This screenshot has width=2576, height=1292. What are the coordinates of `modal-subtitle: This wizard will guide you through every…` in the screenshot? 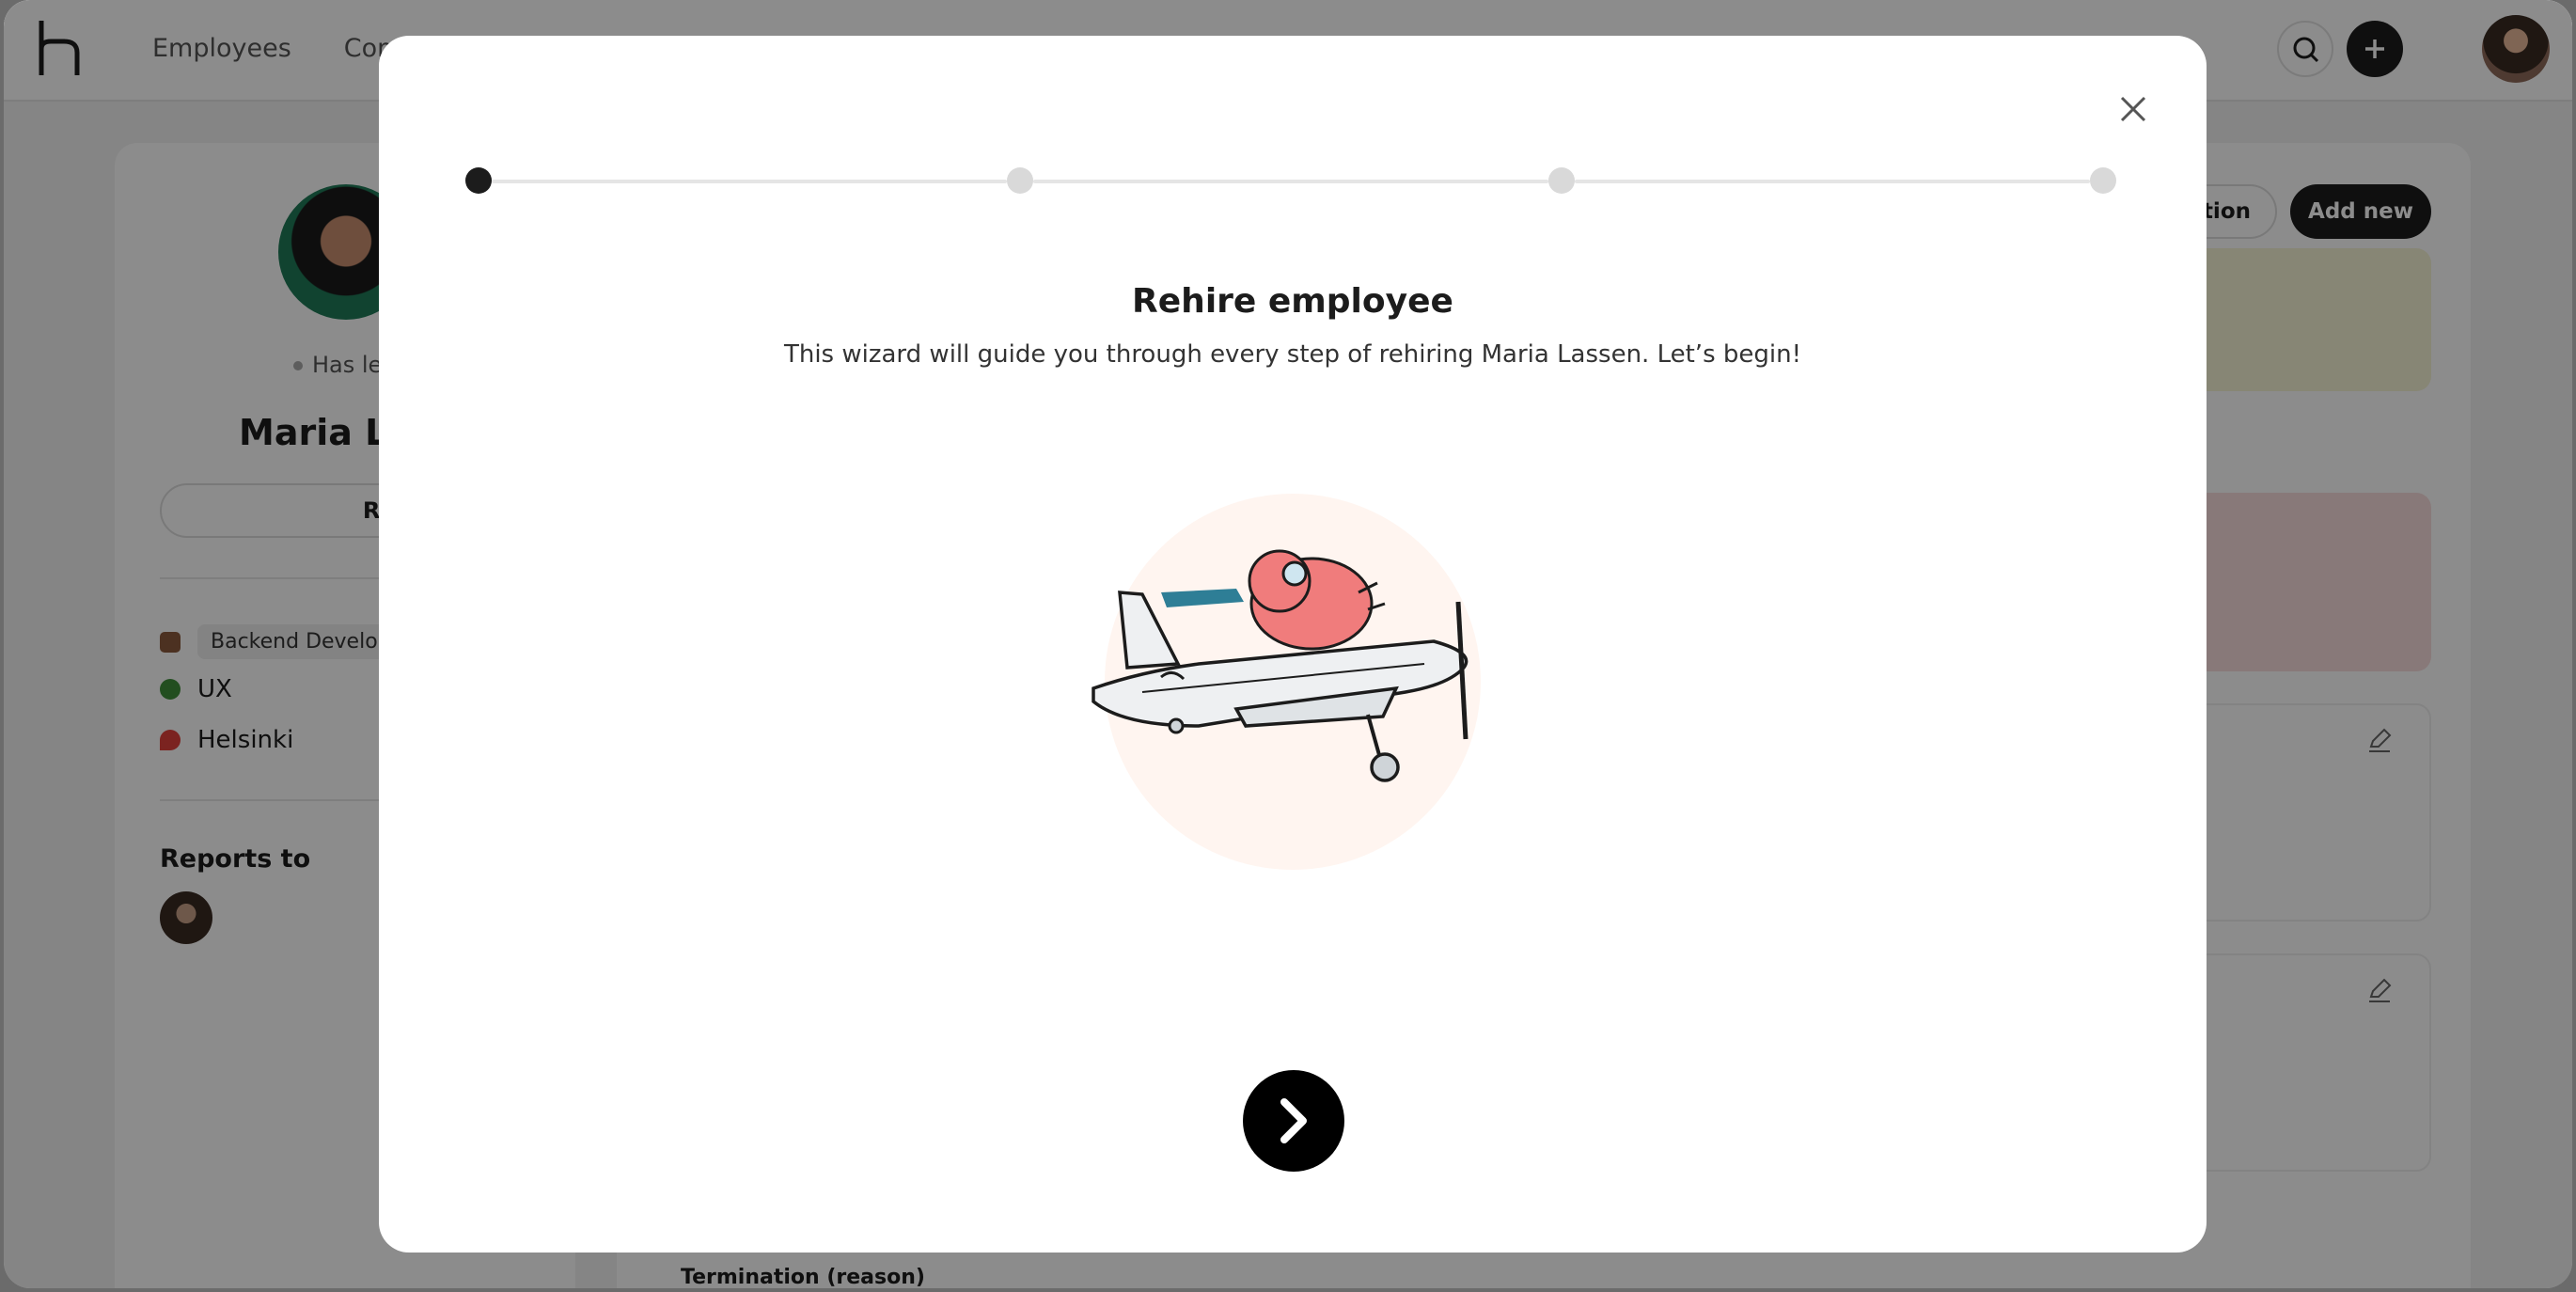 It's located at (1292, 354).